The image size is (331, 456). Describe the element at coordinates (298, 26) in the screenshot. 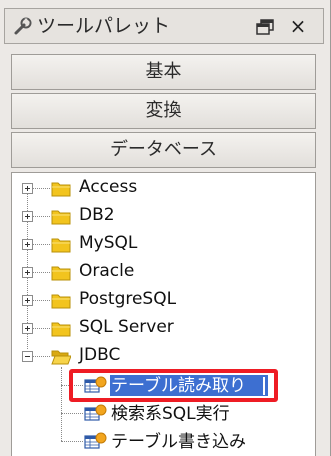

I see `close-icon: ×` at that location.